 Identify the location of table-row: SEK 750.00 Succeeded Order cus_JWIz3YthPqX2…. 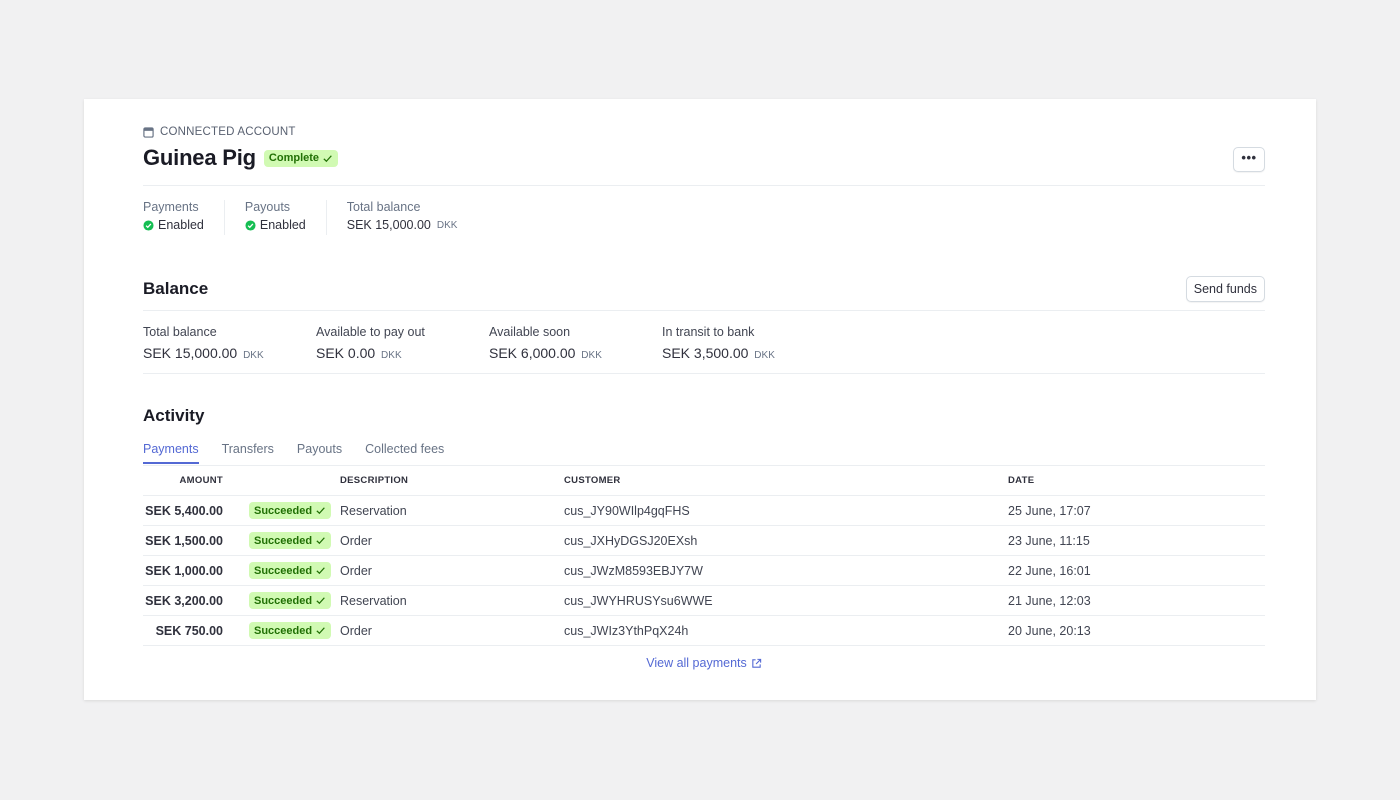
(704, 630).